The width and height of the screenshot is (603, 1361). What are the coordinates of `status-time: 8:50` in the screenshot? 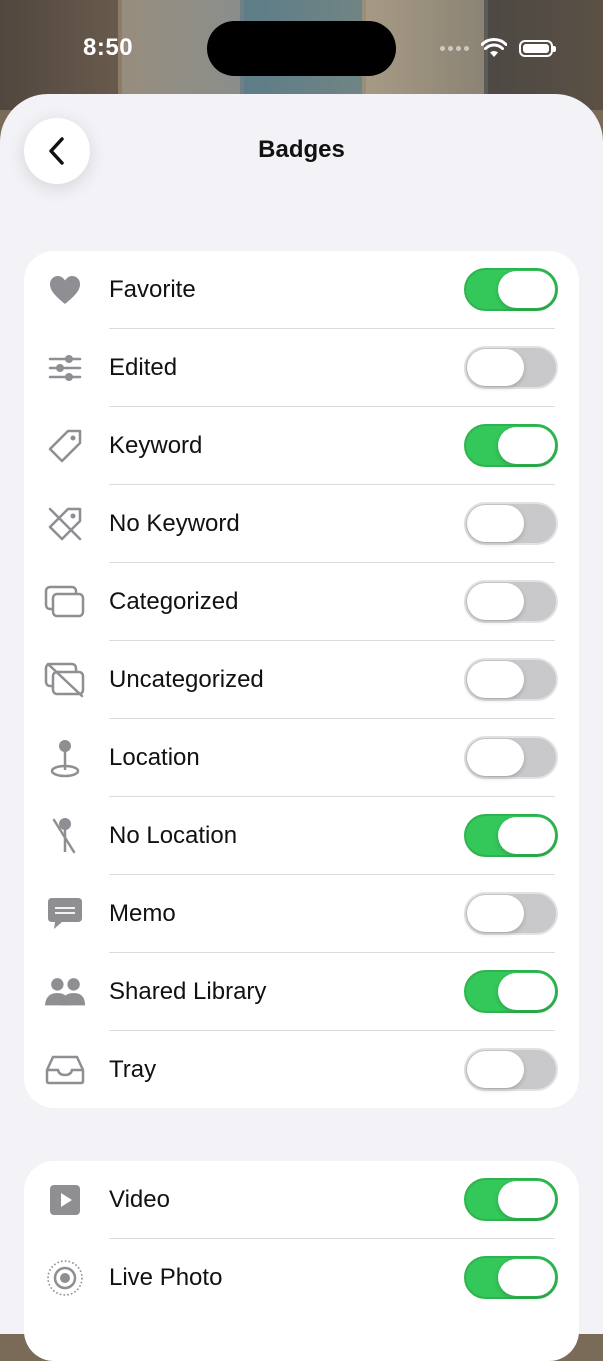 It's located at (108, 47).